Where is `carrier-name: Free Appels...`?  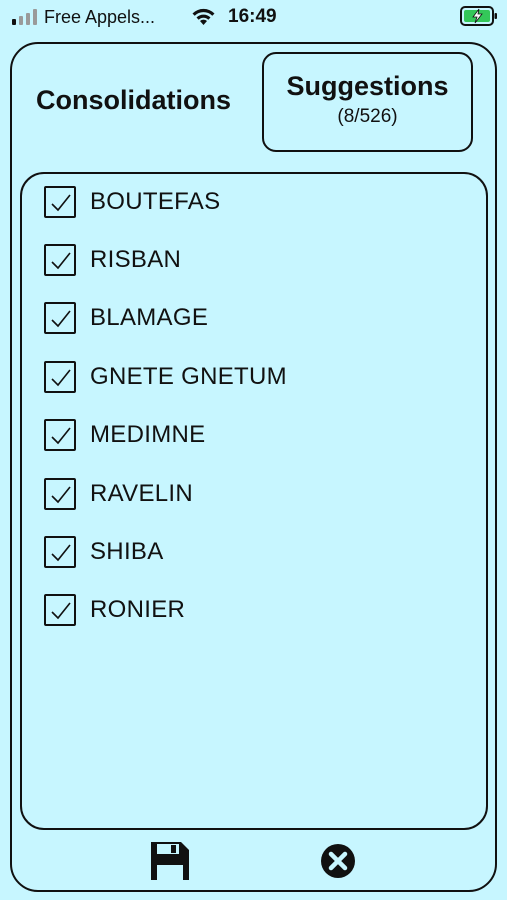 carrier-name: Free Appels... is located at coordinates (100, 17).